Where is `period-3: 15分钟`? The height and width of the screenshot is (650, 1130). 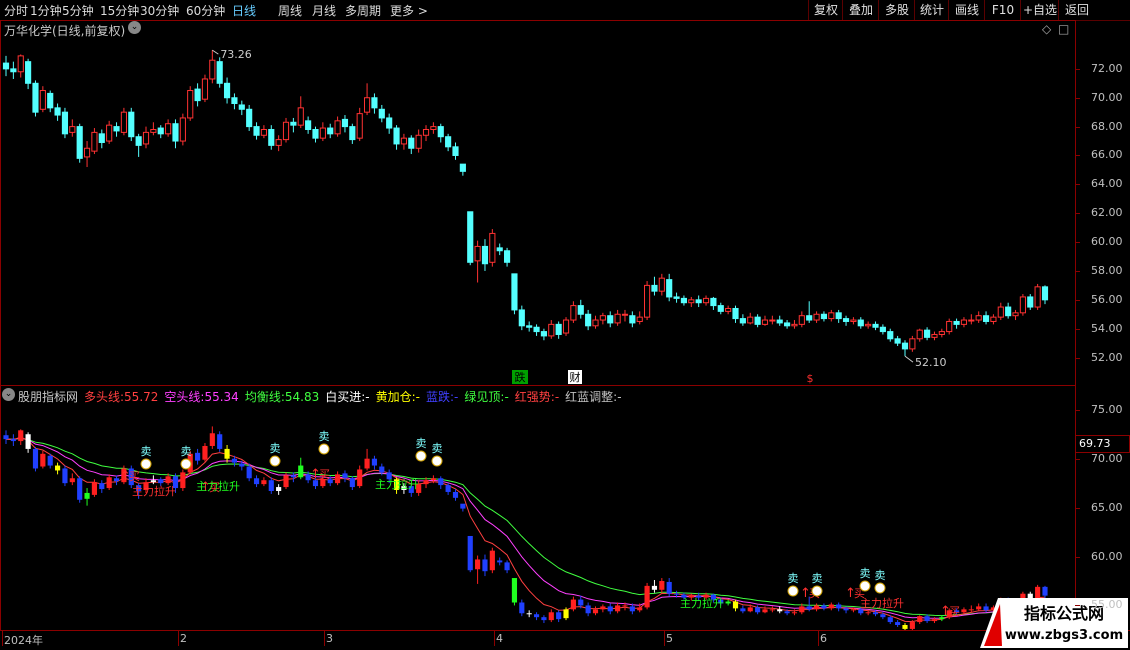
period-3: 15分钟 is located at coordinates (119, 10).